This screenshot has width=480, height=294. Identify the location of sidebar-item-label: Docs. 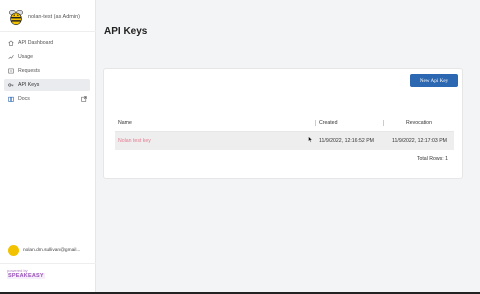
(24, 99).